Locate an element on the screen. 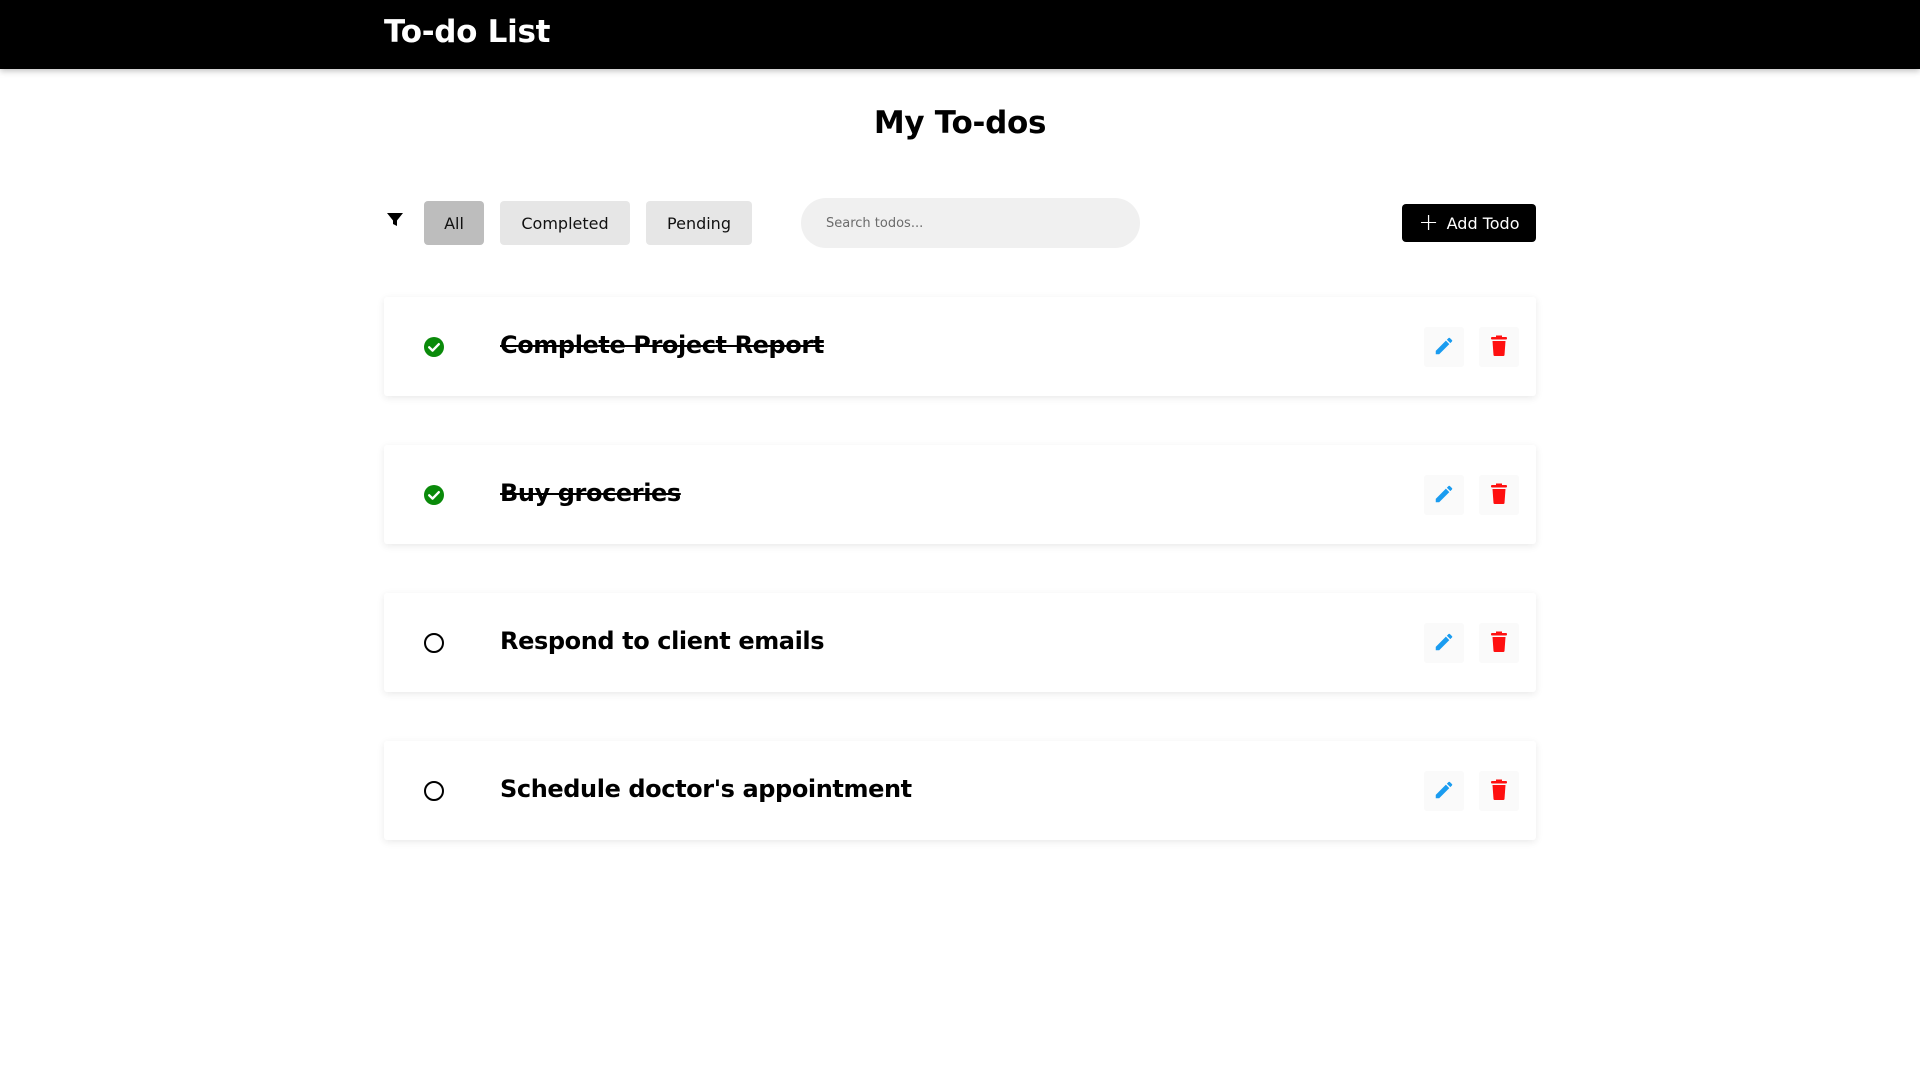 This screenshot has width=1920, height=1080. search-input is located at coordinates (970, 223).